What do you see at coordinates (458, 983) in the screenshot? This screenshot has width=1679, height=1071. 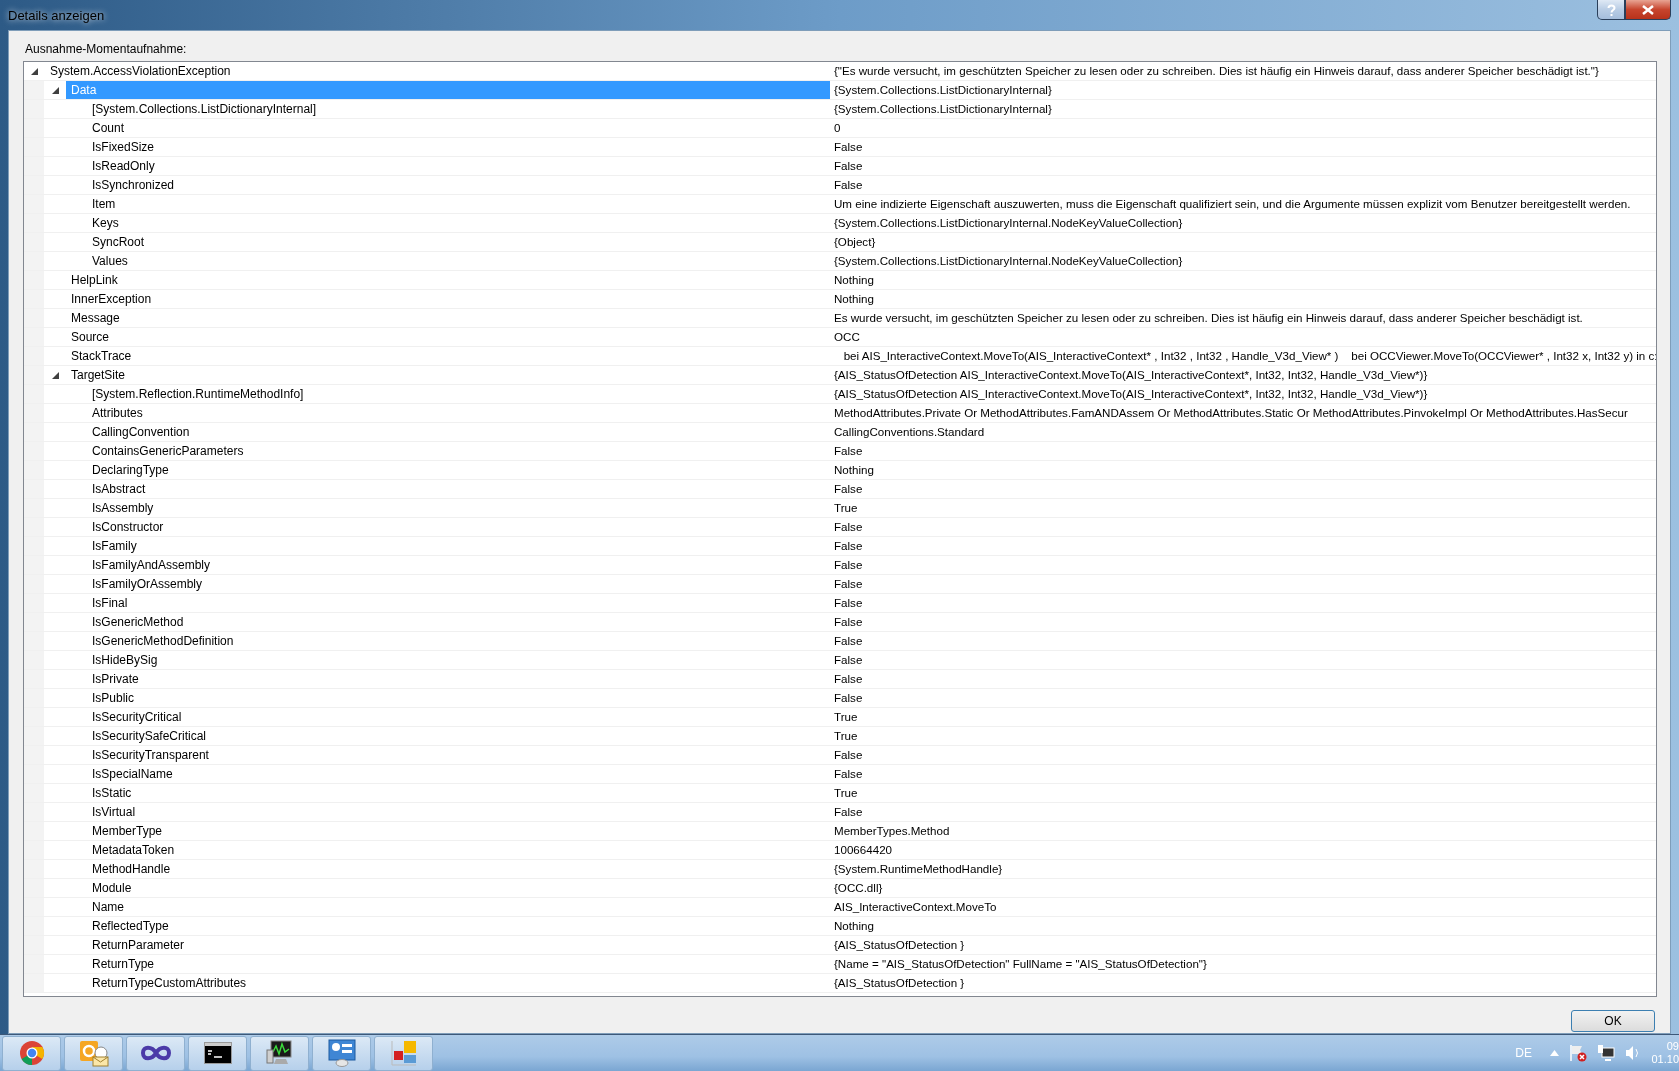 I see `tree-item: ReturnTypeCustomAttributes` at bounding box center [458, 983].